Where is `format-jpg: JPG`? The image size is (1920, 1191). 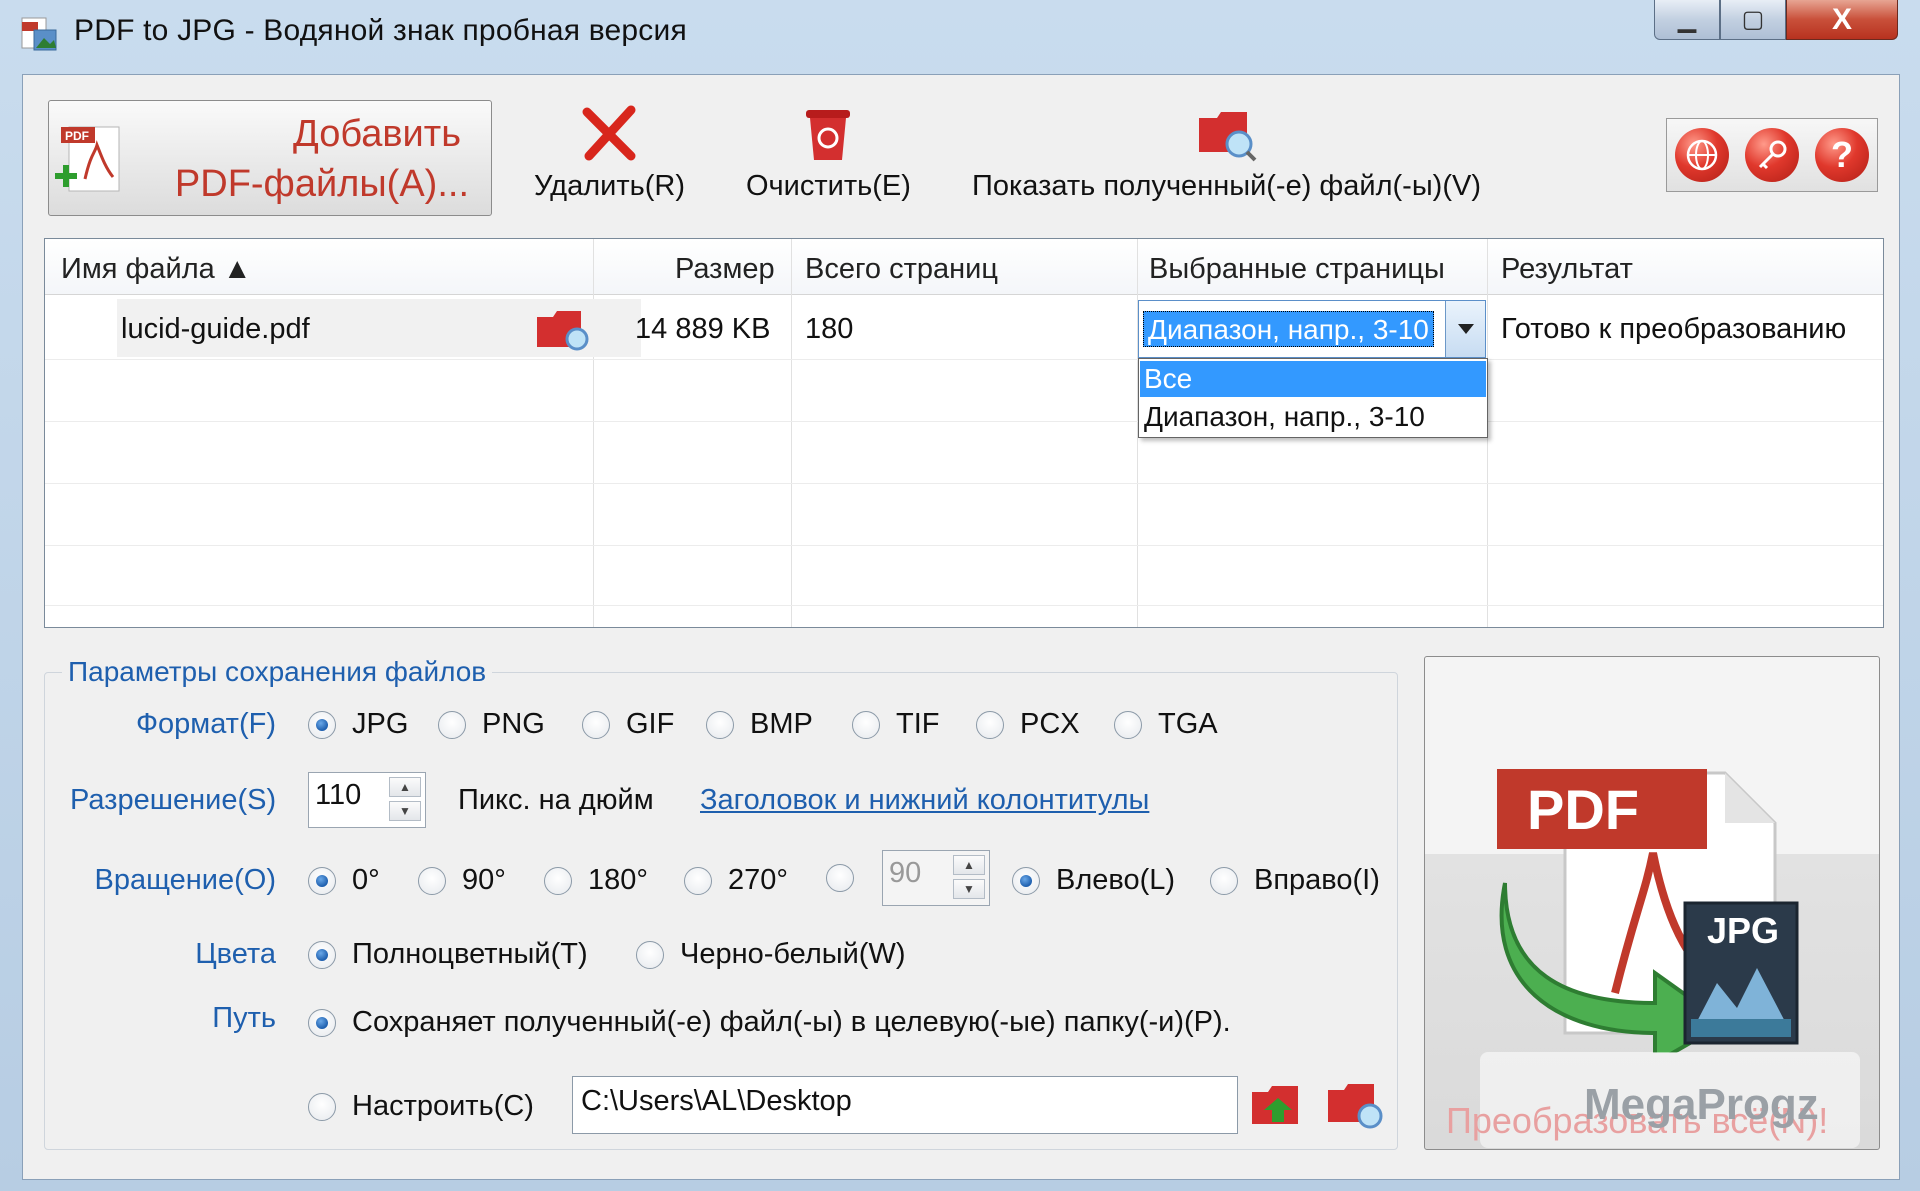
format-jpg: JPG is located at coordinates (358, 724).